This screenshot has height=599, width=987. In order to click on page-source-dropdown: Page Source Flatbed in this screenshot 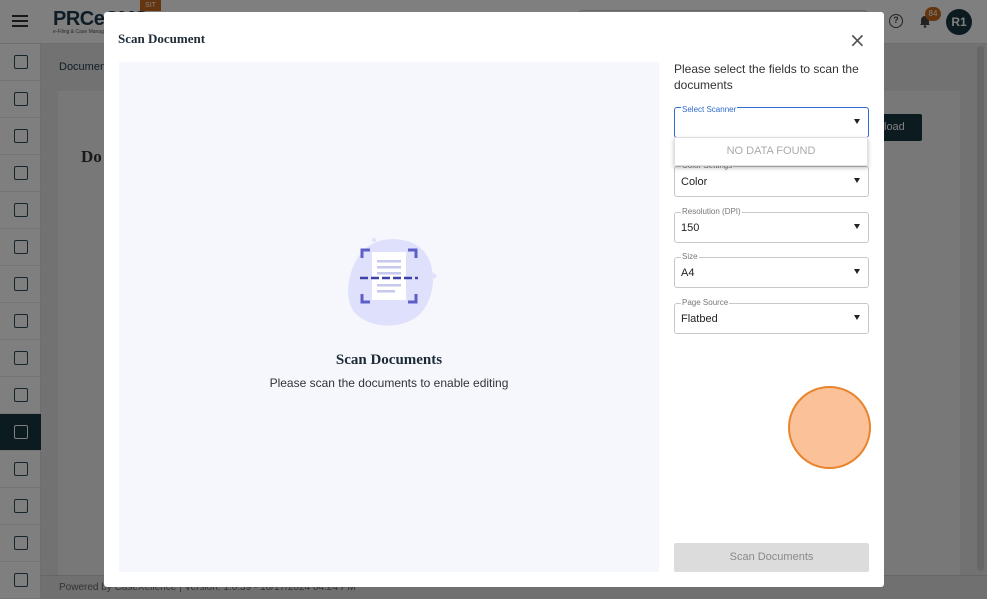, I will do `click(771, 316)`.